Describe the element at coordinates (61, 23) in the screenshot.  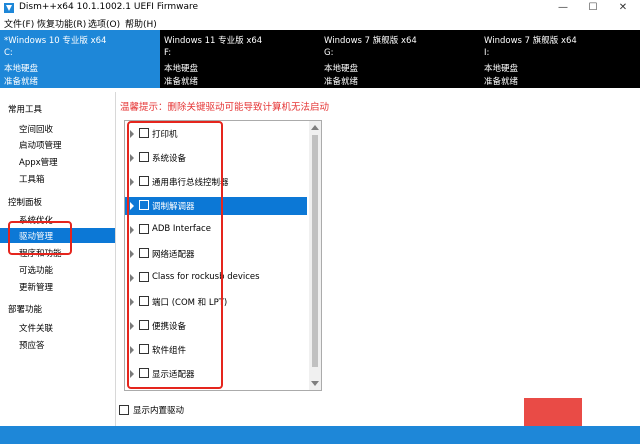
I see `menu-recovery: 恢复功能(R)` at that location.